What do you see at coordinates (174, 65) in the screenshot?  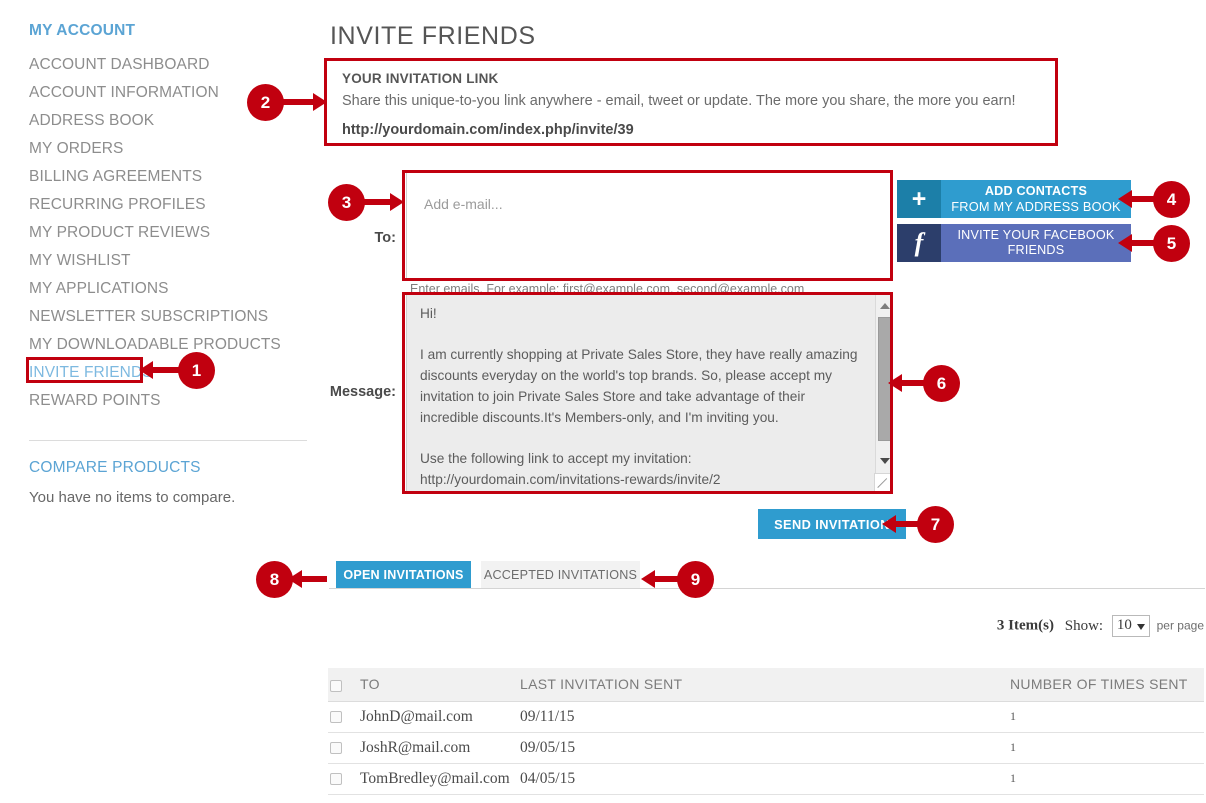 I see `sidebar-item-account-dashboard: ACCOUNT DASHBOARD` at bounding box center [174, 65].